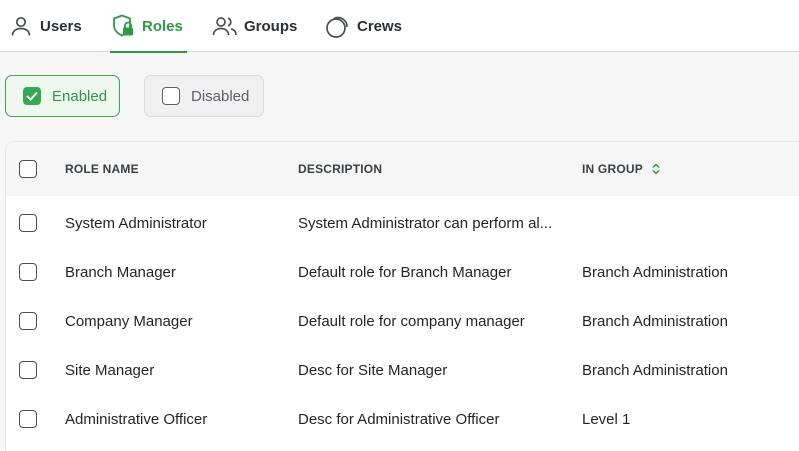 This screenshot has height=451, width=799. I want to click on role-name-cell: Administrative Officer, so click(136, 419).